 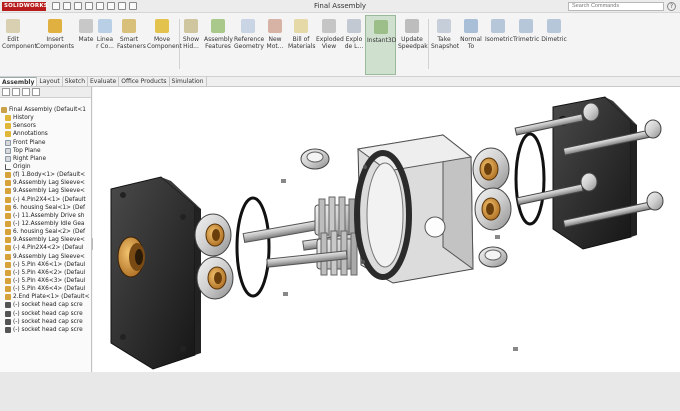 I want to click on move-component-button: Move Component, so click(x=164, y=45).